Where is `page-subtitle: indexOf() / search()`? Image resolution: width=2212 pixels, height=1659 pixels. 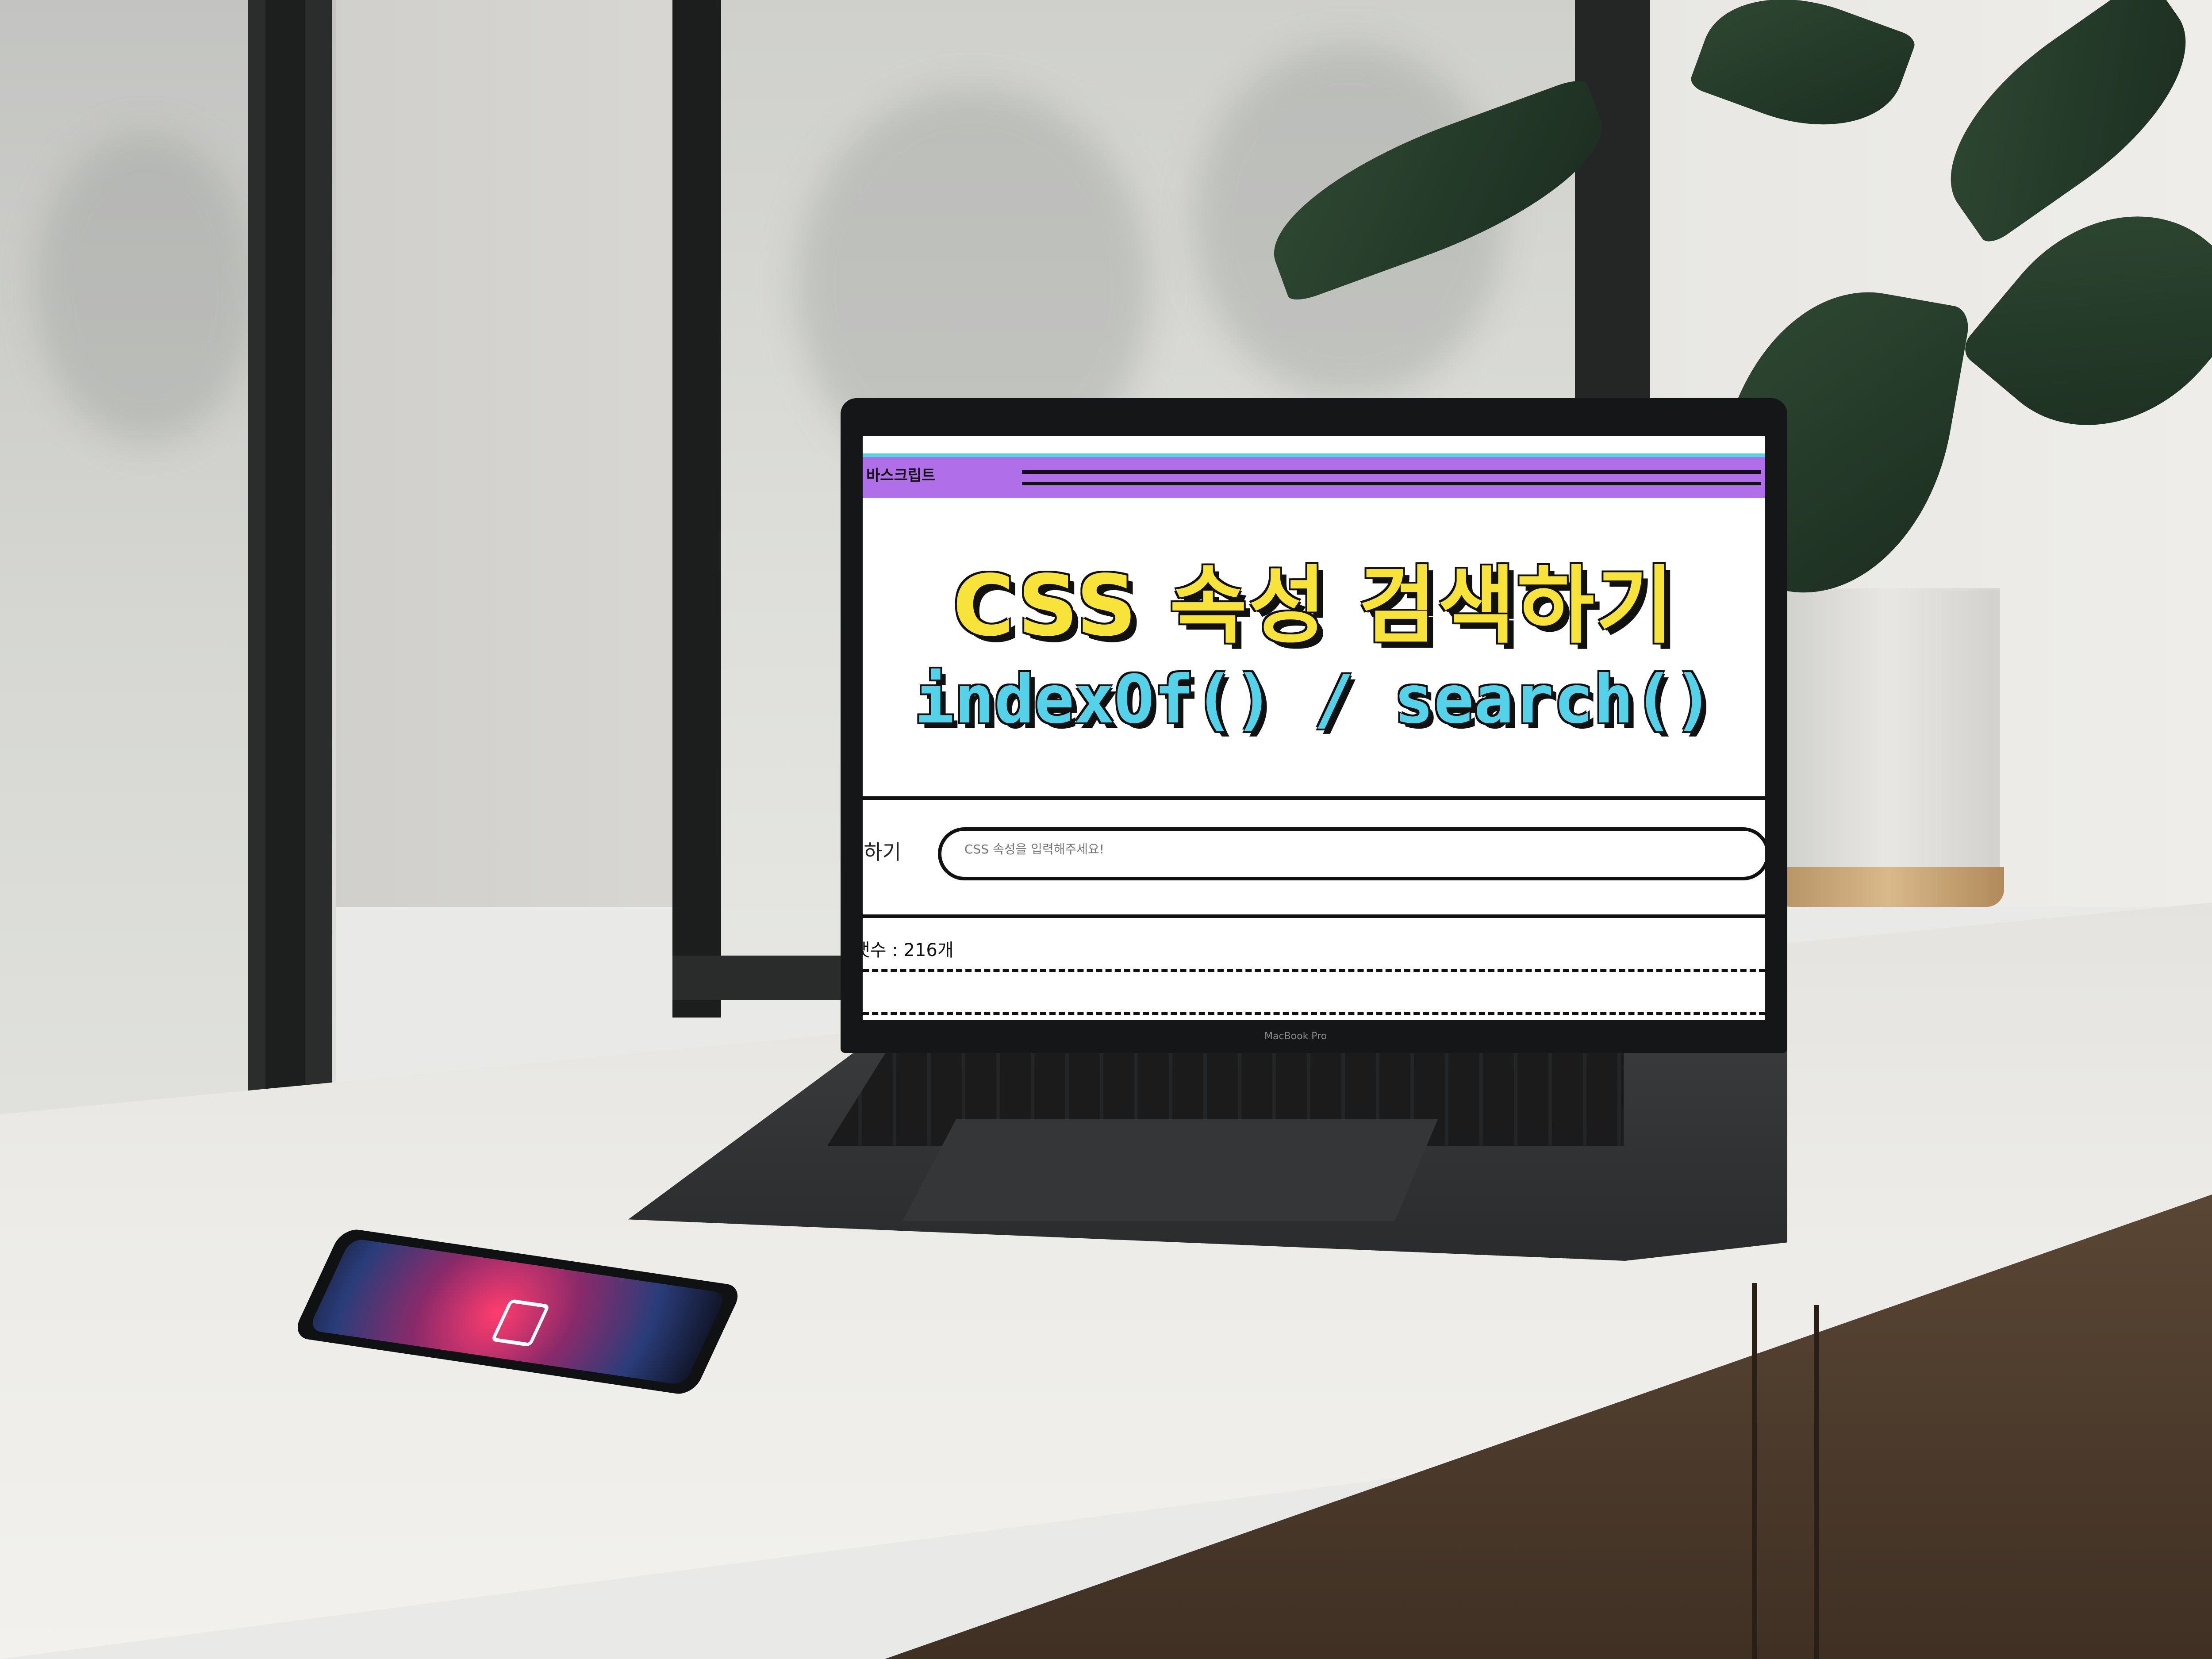
page-subtitle: indexOf() / search() is located at coordinates (1314, 700).